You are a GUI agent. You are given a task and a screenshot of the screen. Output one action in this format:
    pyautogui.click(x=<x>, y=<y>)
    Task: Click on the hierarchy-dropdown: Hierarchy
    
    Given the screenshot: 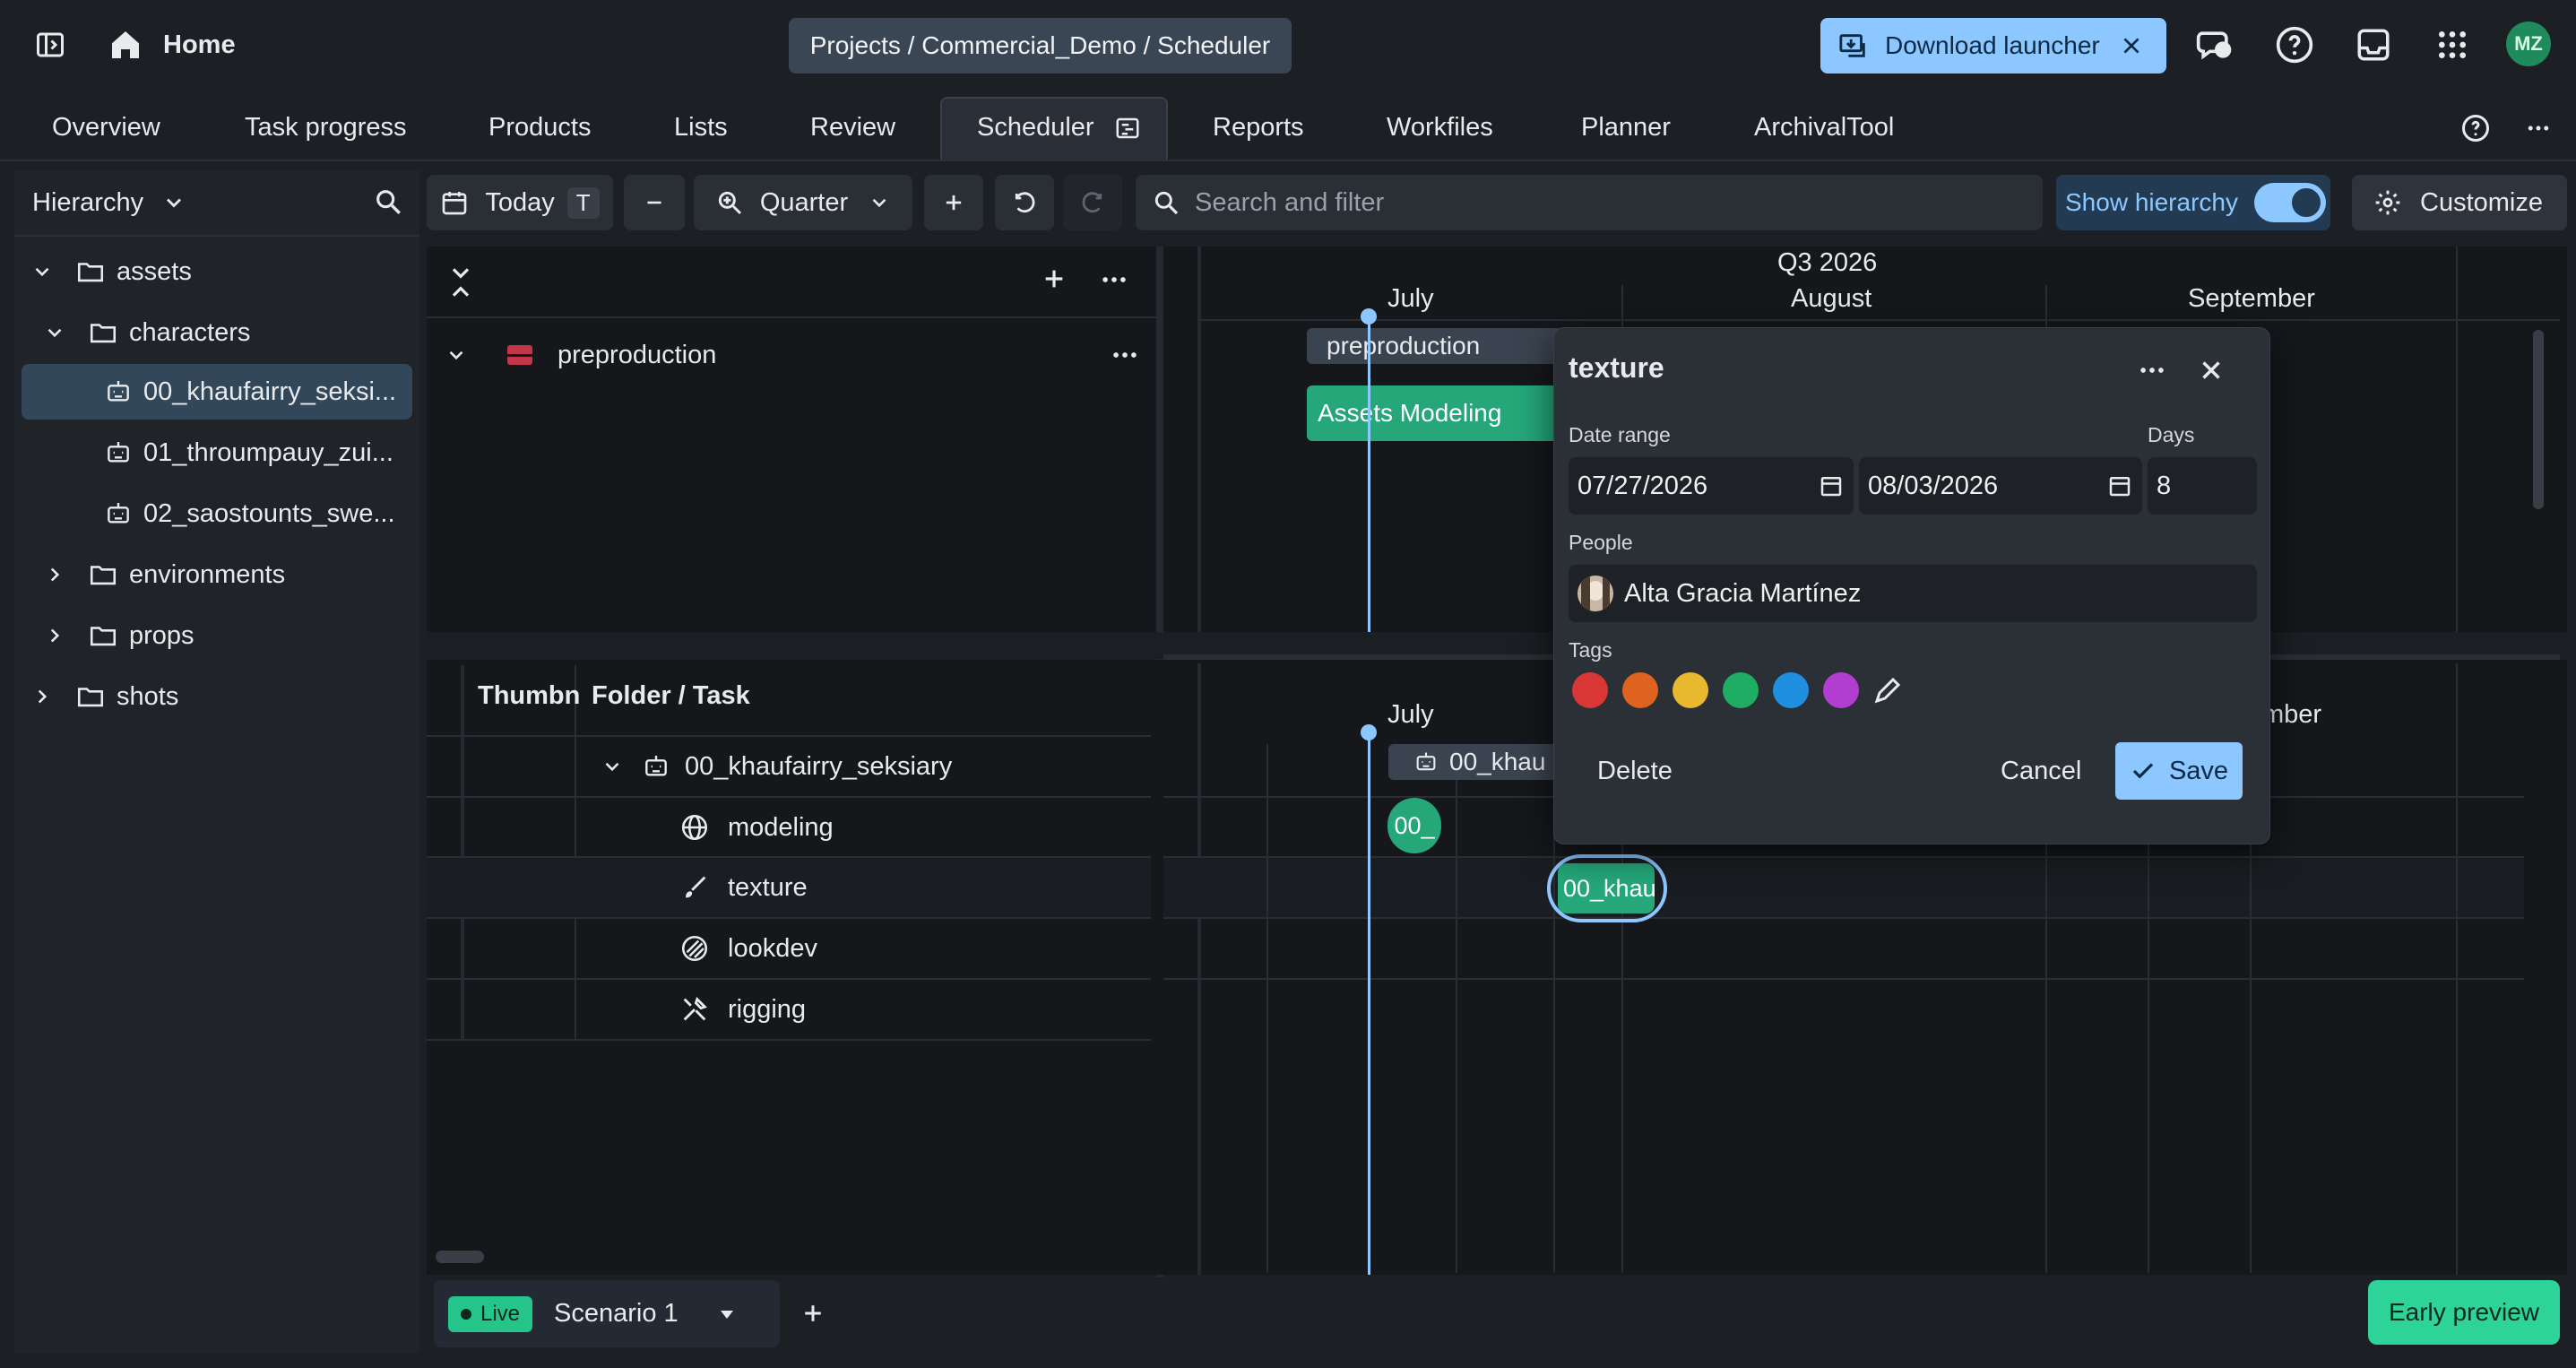 What is the action you would take?
    pyautogui.click(x=109, y=202)
    